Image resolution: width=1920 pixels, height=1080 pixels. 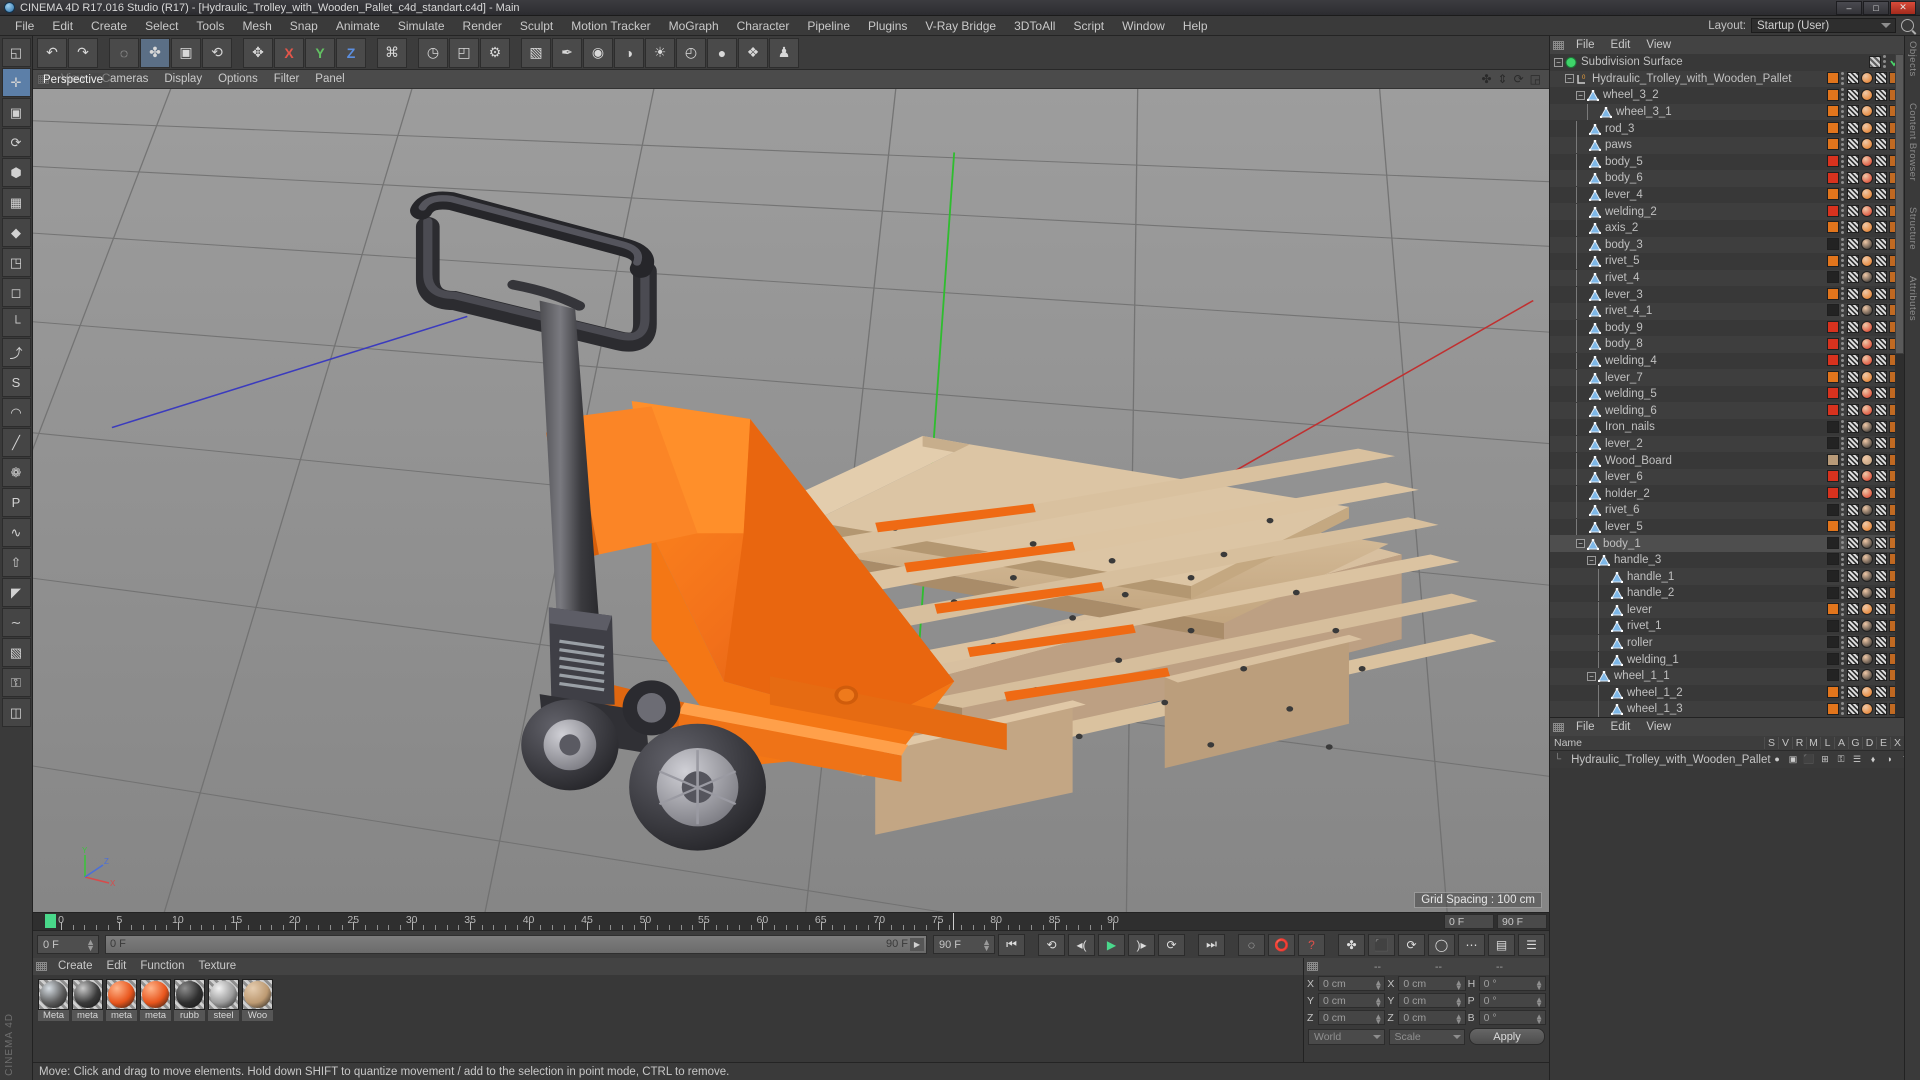 I want to click on coordinate-grip-icon, so click(x=1312, y=966).